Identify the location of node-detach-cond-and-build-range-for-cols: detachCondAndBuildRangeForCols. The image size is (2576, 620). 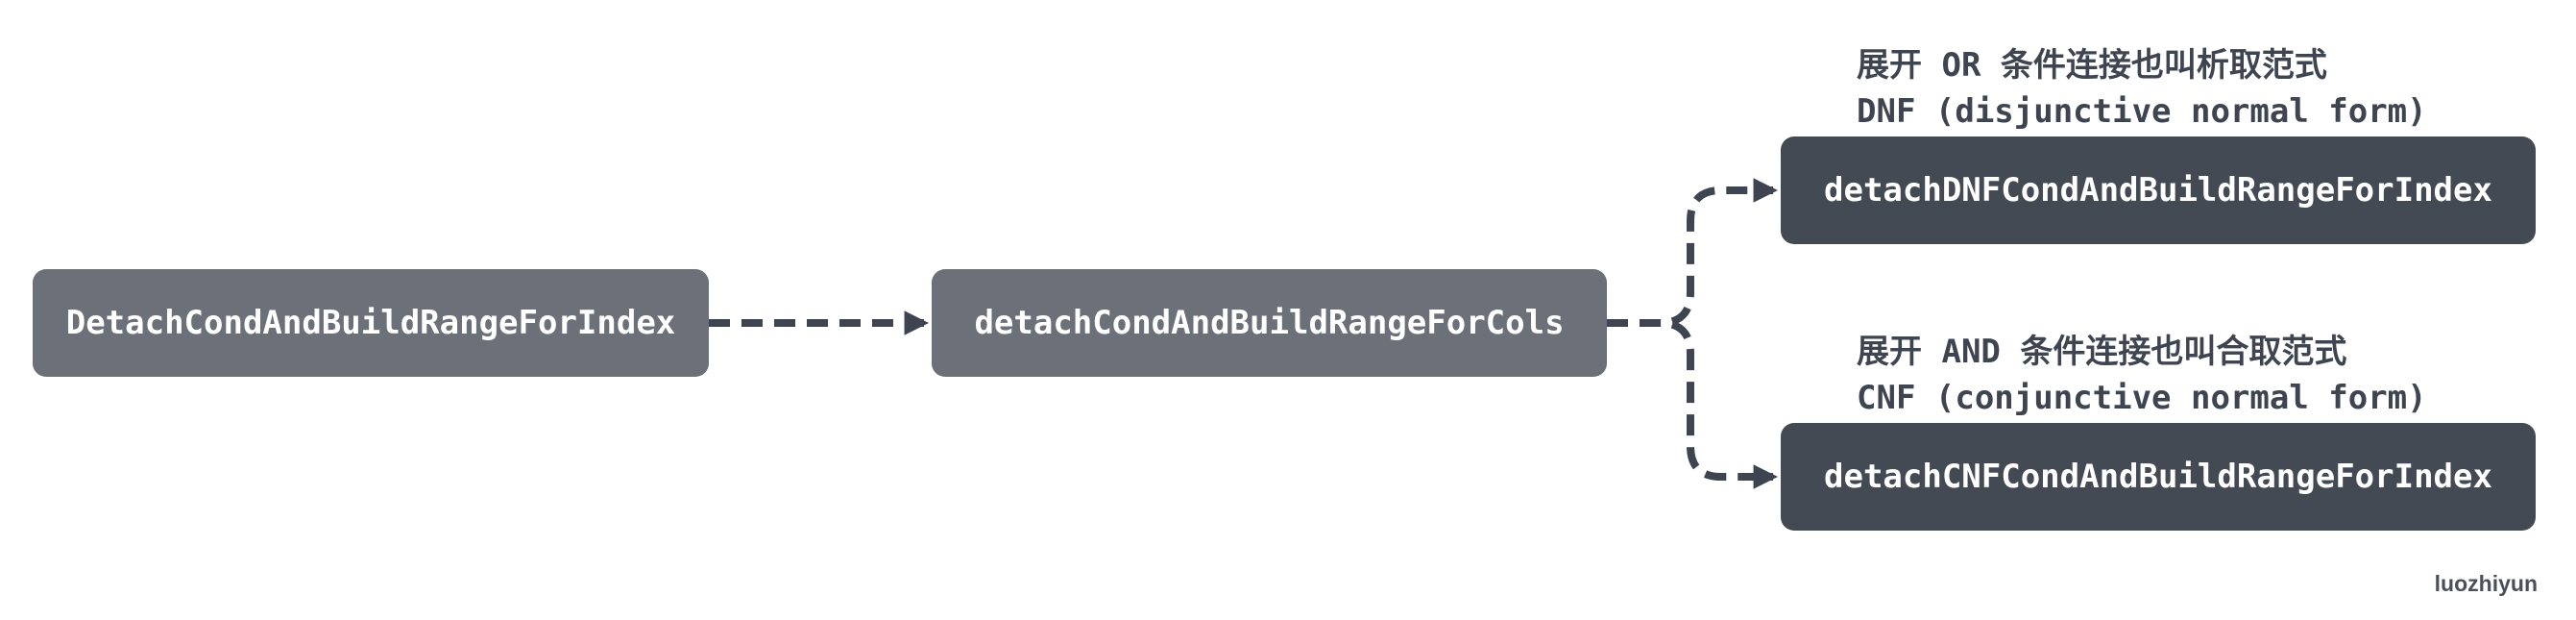
(1269, 323).